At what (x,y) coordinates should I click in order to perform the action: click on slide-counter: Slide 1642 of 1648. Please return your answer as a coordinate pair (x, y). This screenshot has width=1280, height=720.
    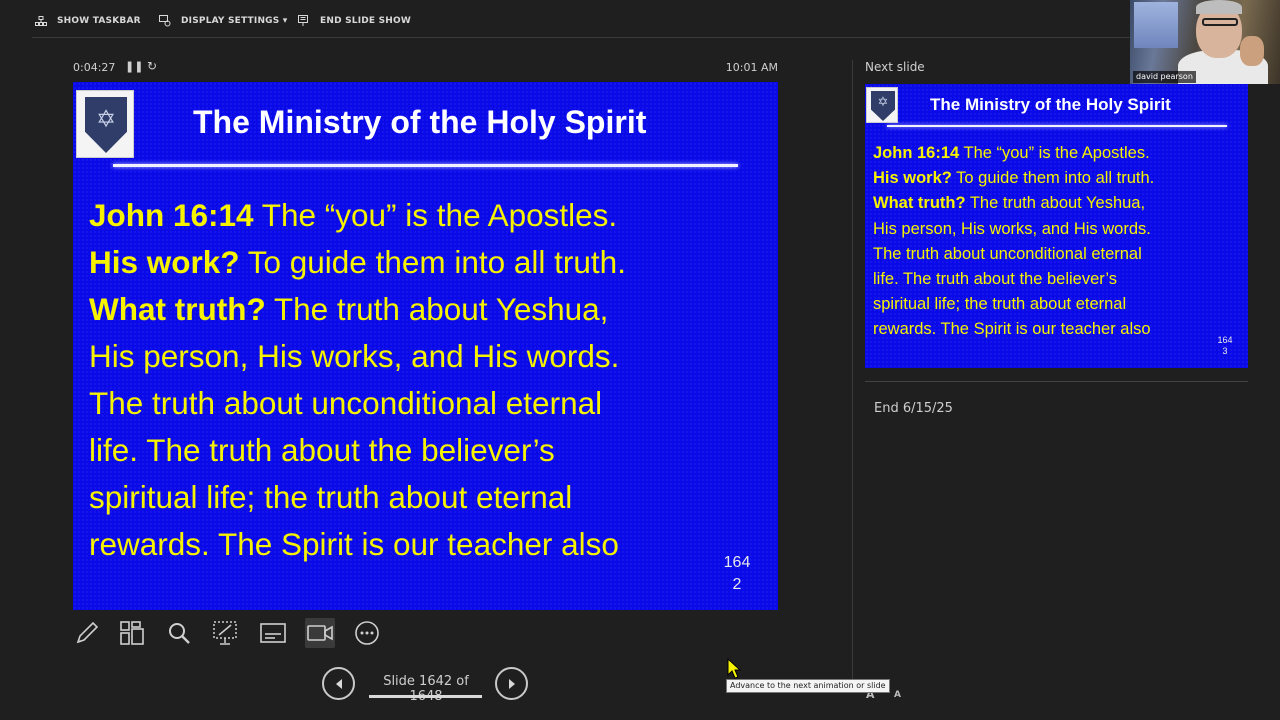
    Looking at the image, I should click on (426, 689).